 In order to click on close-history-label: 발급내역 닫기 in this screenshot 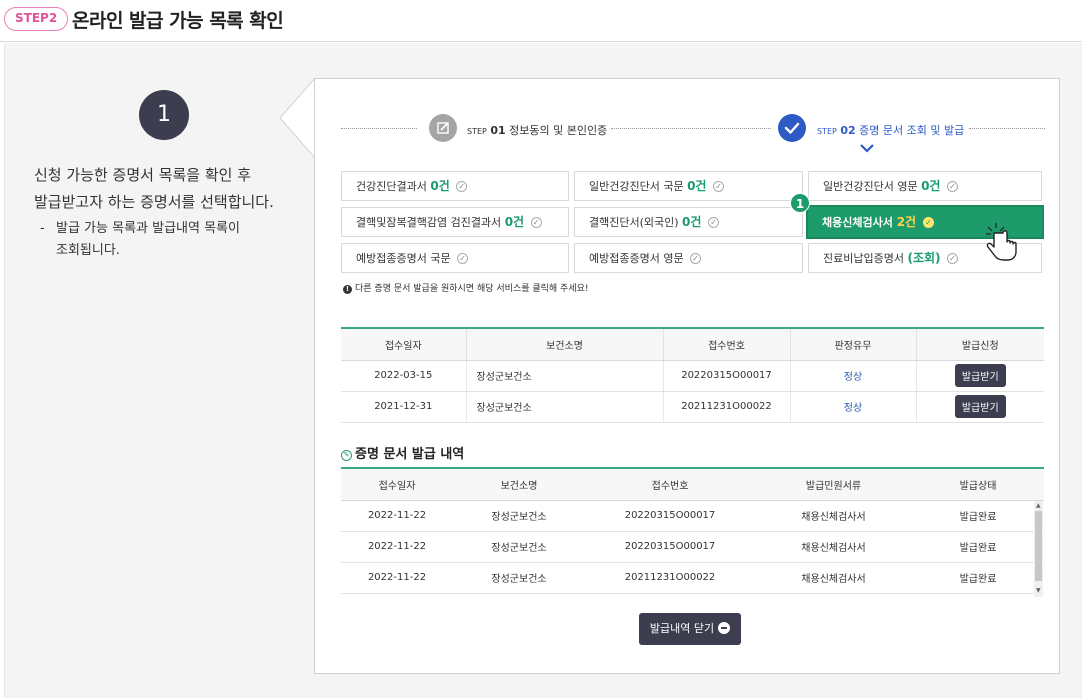, I will do `click(682, 628)`.